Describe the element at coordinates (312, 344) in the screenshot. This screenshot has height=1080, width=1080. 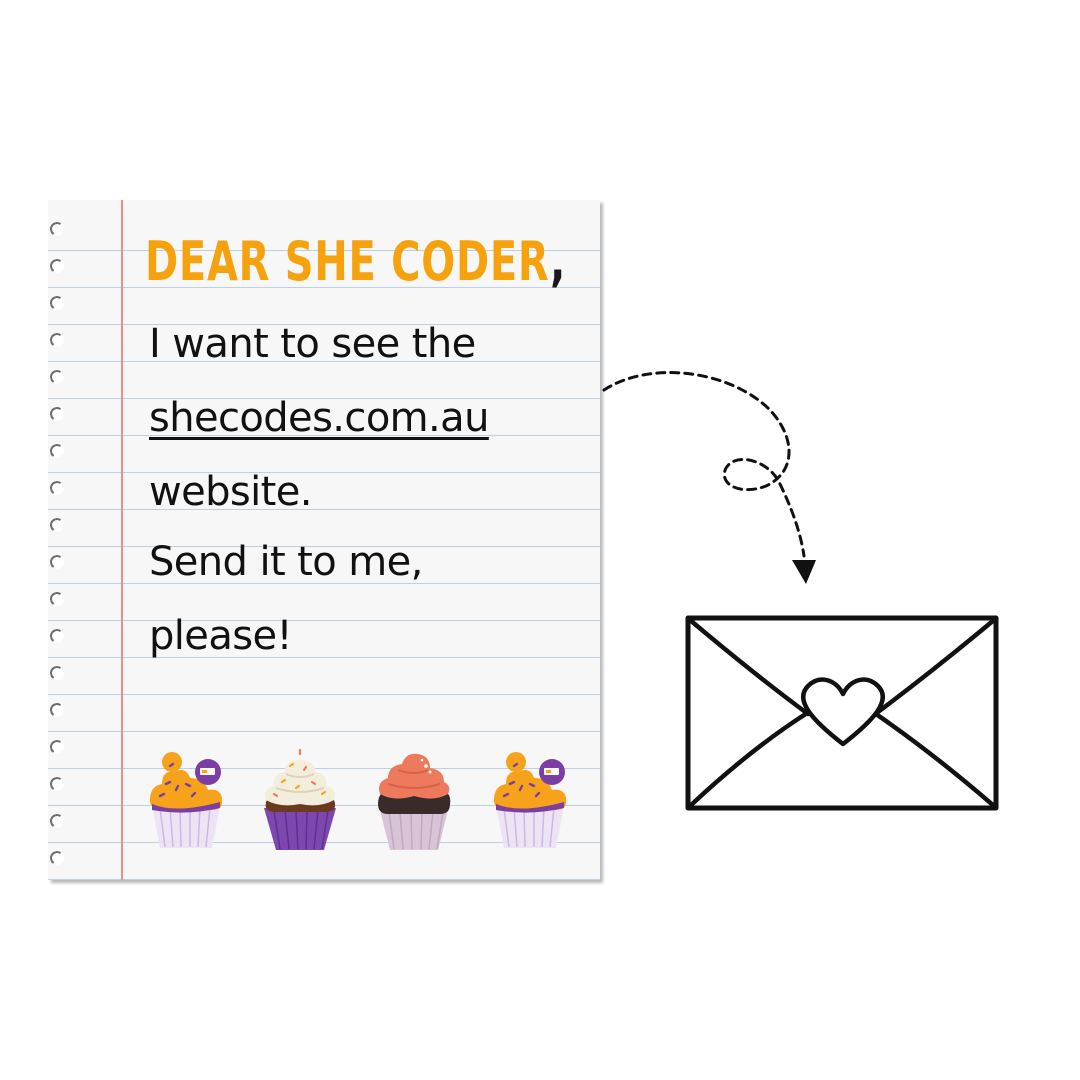
I see `letter-line-1: I want to see the` at that location.